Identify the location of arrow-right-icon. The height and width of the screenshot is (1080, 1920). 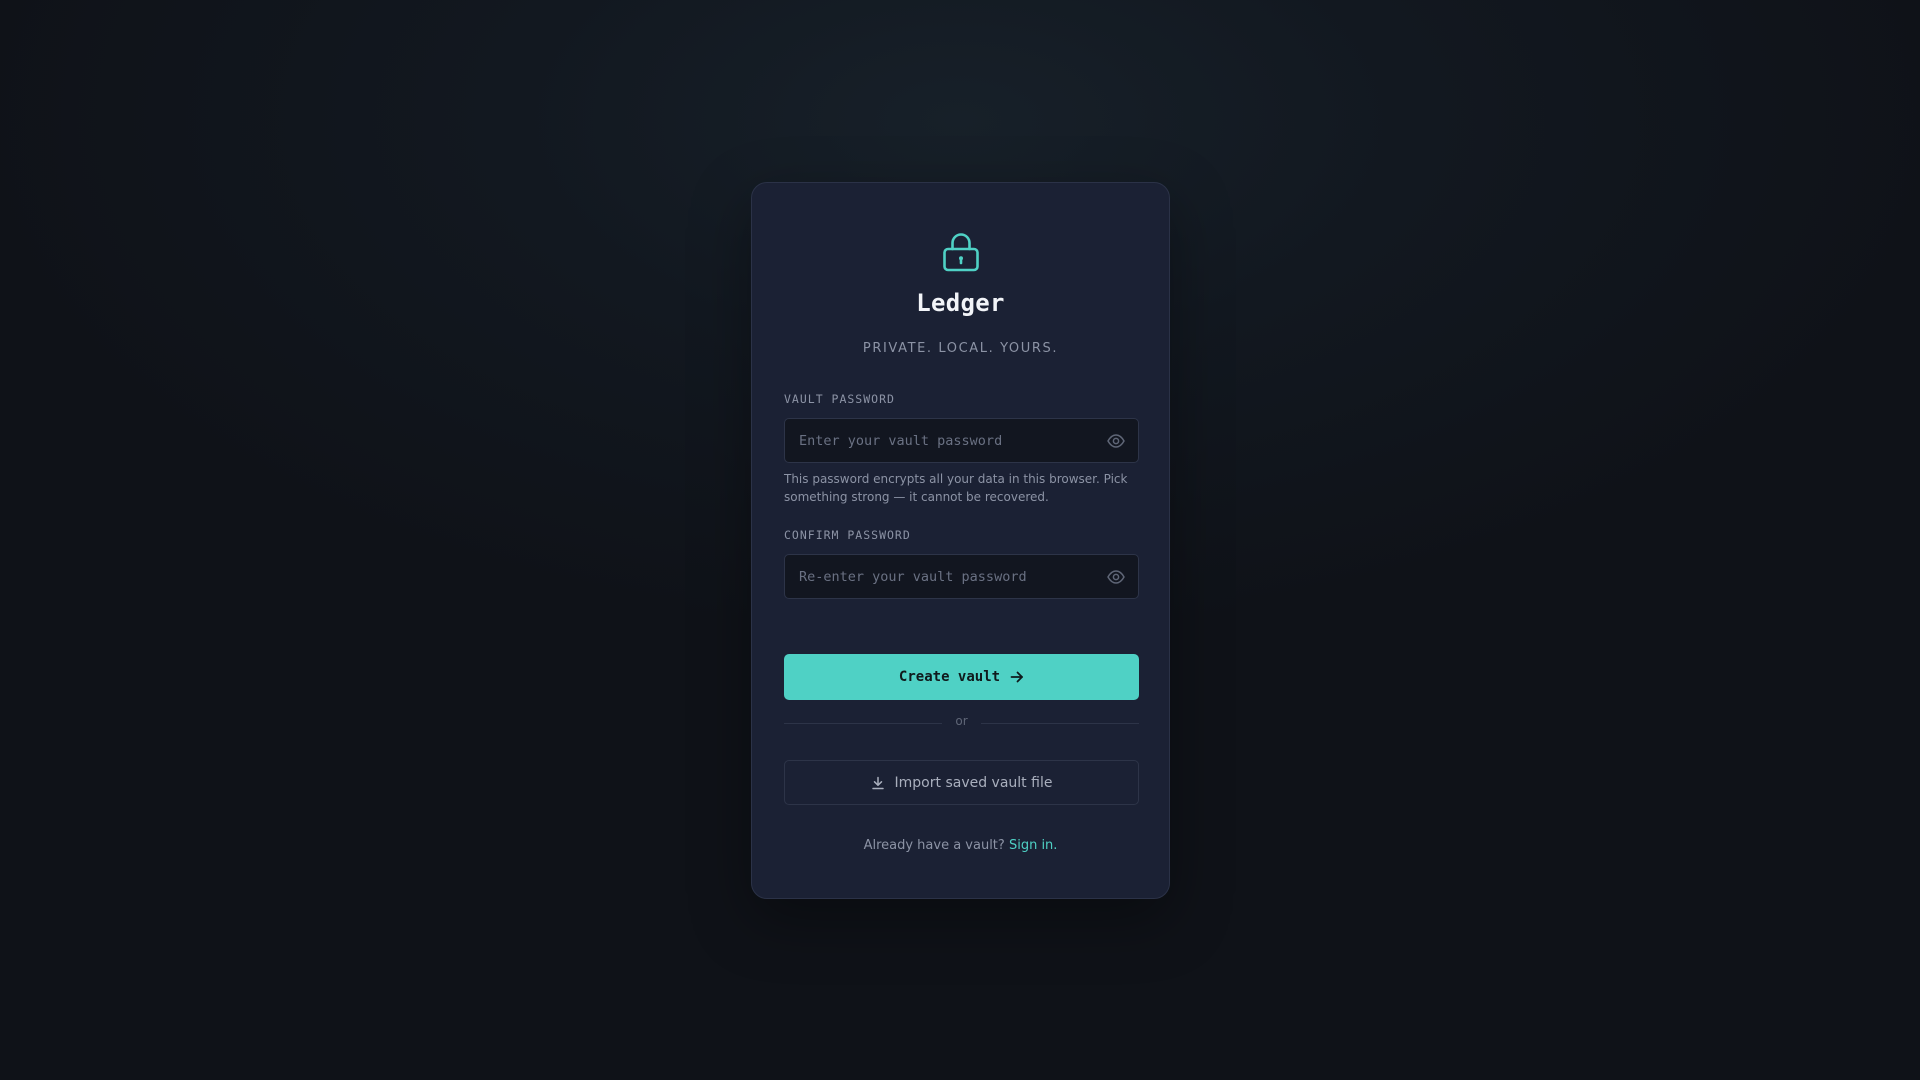
(1016, 677).